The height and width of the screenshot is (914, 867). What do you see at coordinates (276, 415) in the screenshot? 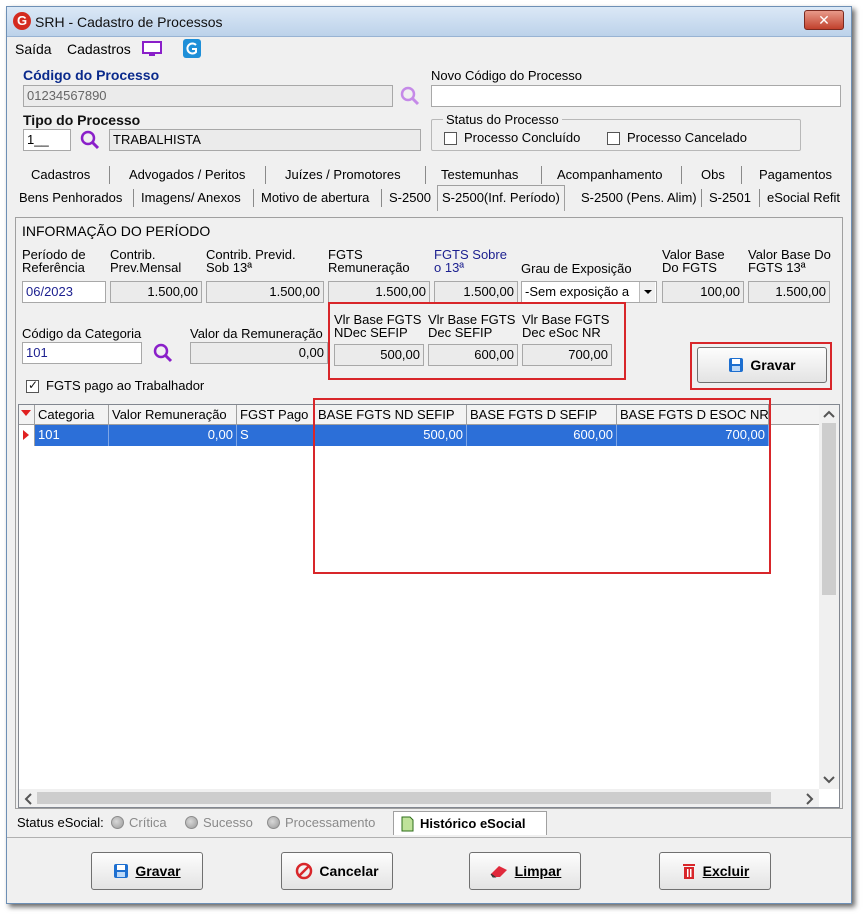
I see `col-fgst-pago: FGST Pago` at bounding box center [276, 415].